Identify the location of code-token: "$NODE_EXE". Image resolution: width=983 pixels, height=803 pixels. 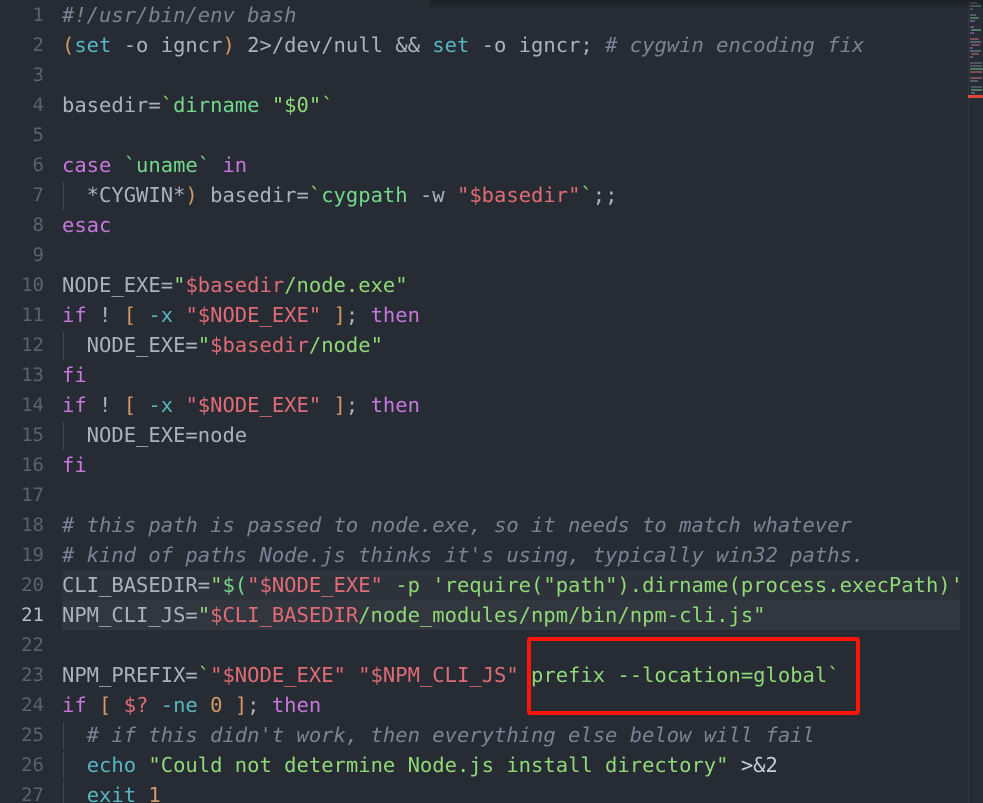
(278, 675).